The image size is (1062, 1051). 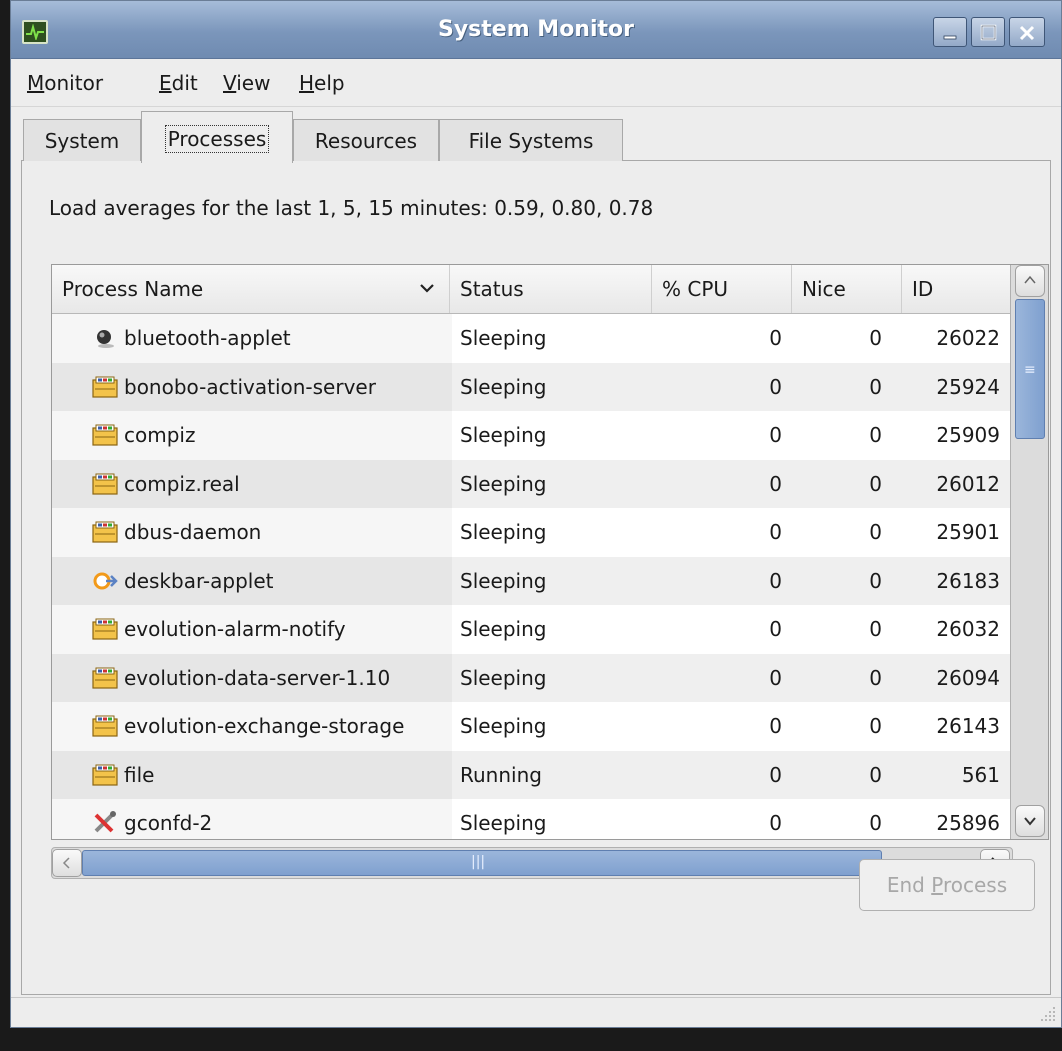 I want to click on title-bar: System Monitor, so click(x=536, y=30).